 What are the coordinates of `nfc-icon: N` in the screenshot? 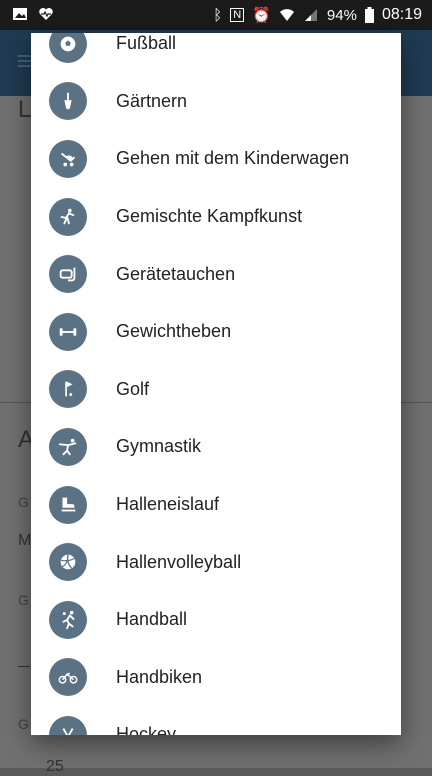 It's located at (237, 15).